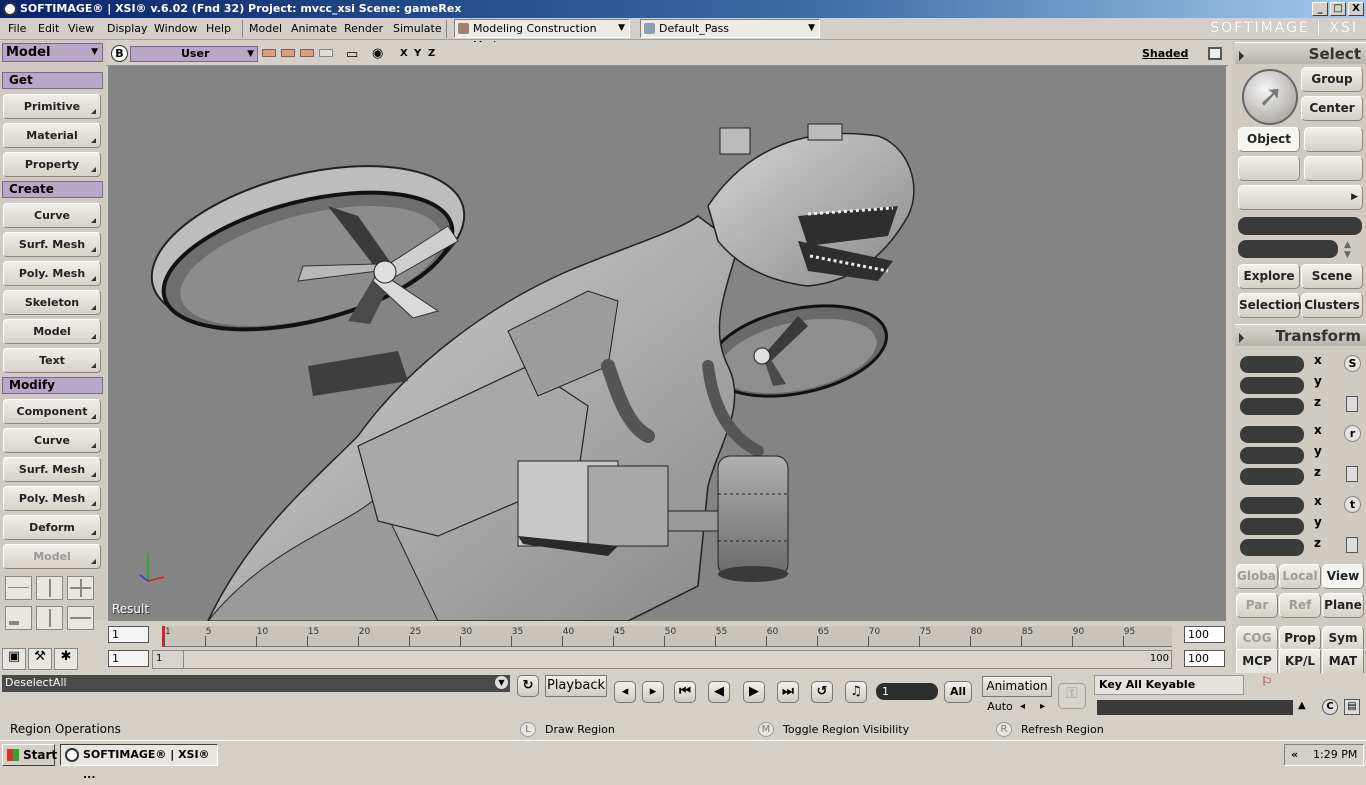 This screenshot has height=785, width=1366. I want to click on get-primitive-button: Primitive, so click(52, 106).